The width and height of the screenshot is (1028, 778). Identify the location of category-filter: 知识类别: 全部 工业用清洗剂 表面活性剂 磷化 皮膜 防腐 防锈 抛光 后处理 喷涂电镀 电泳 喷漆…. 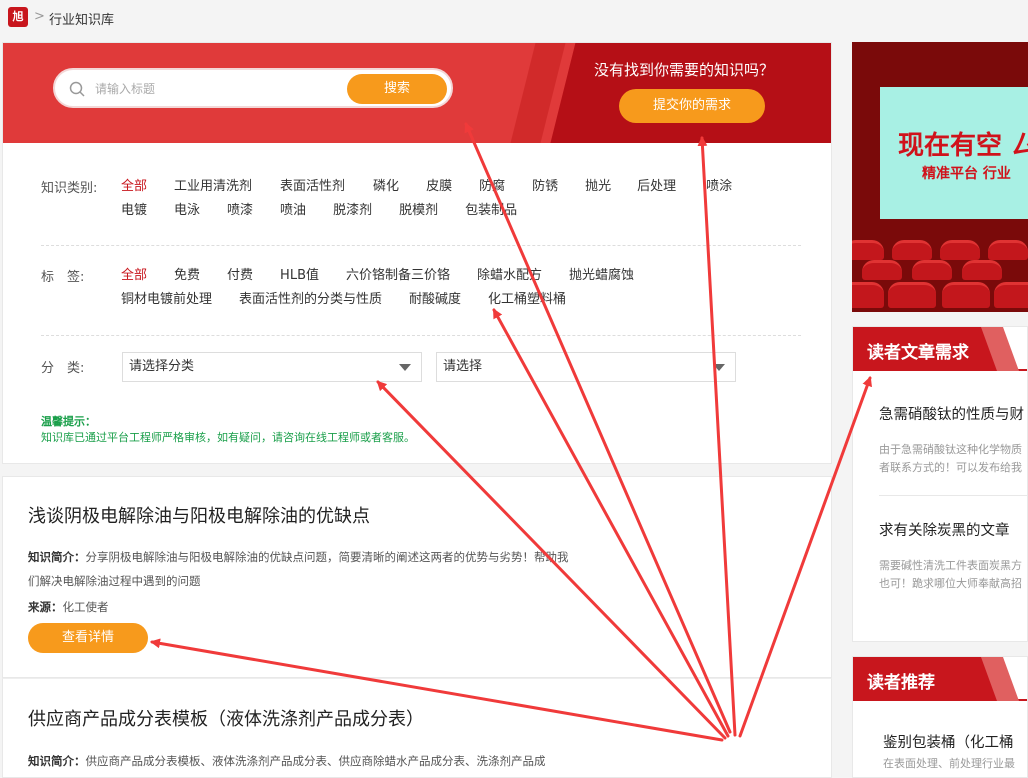
(421, 202).